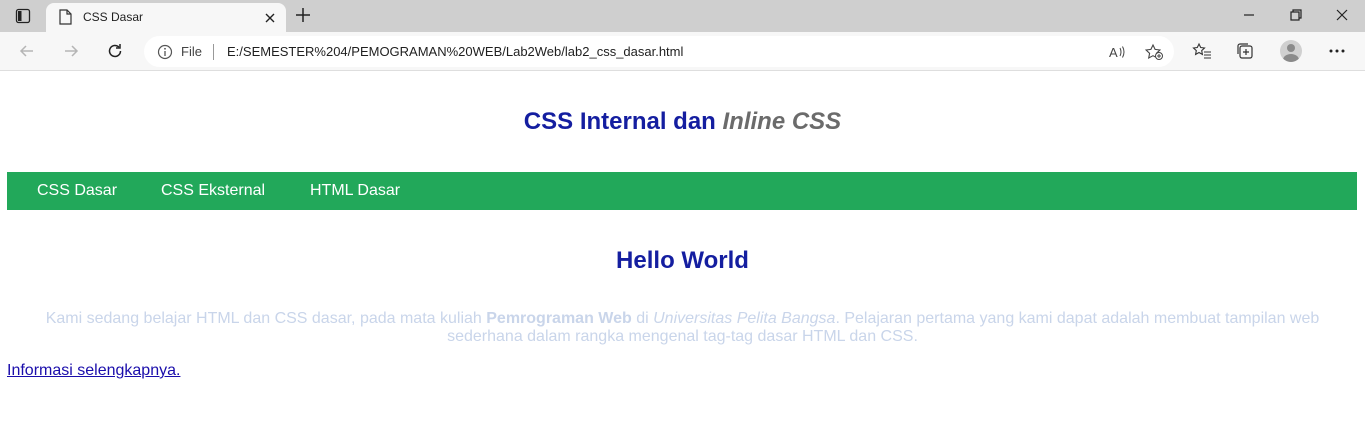 The height and width of the screenshot is (439, 1365). What do you see at coordinates (191, 51) in the screenshot?
I see `site-label: File` at bounding box center [191, 51].